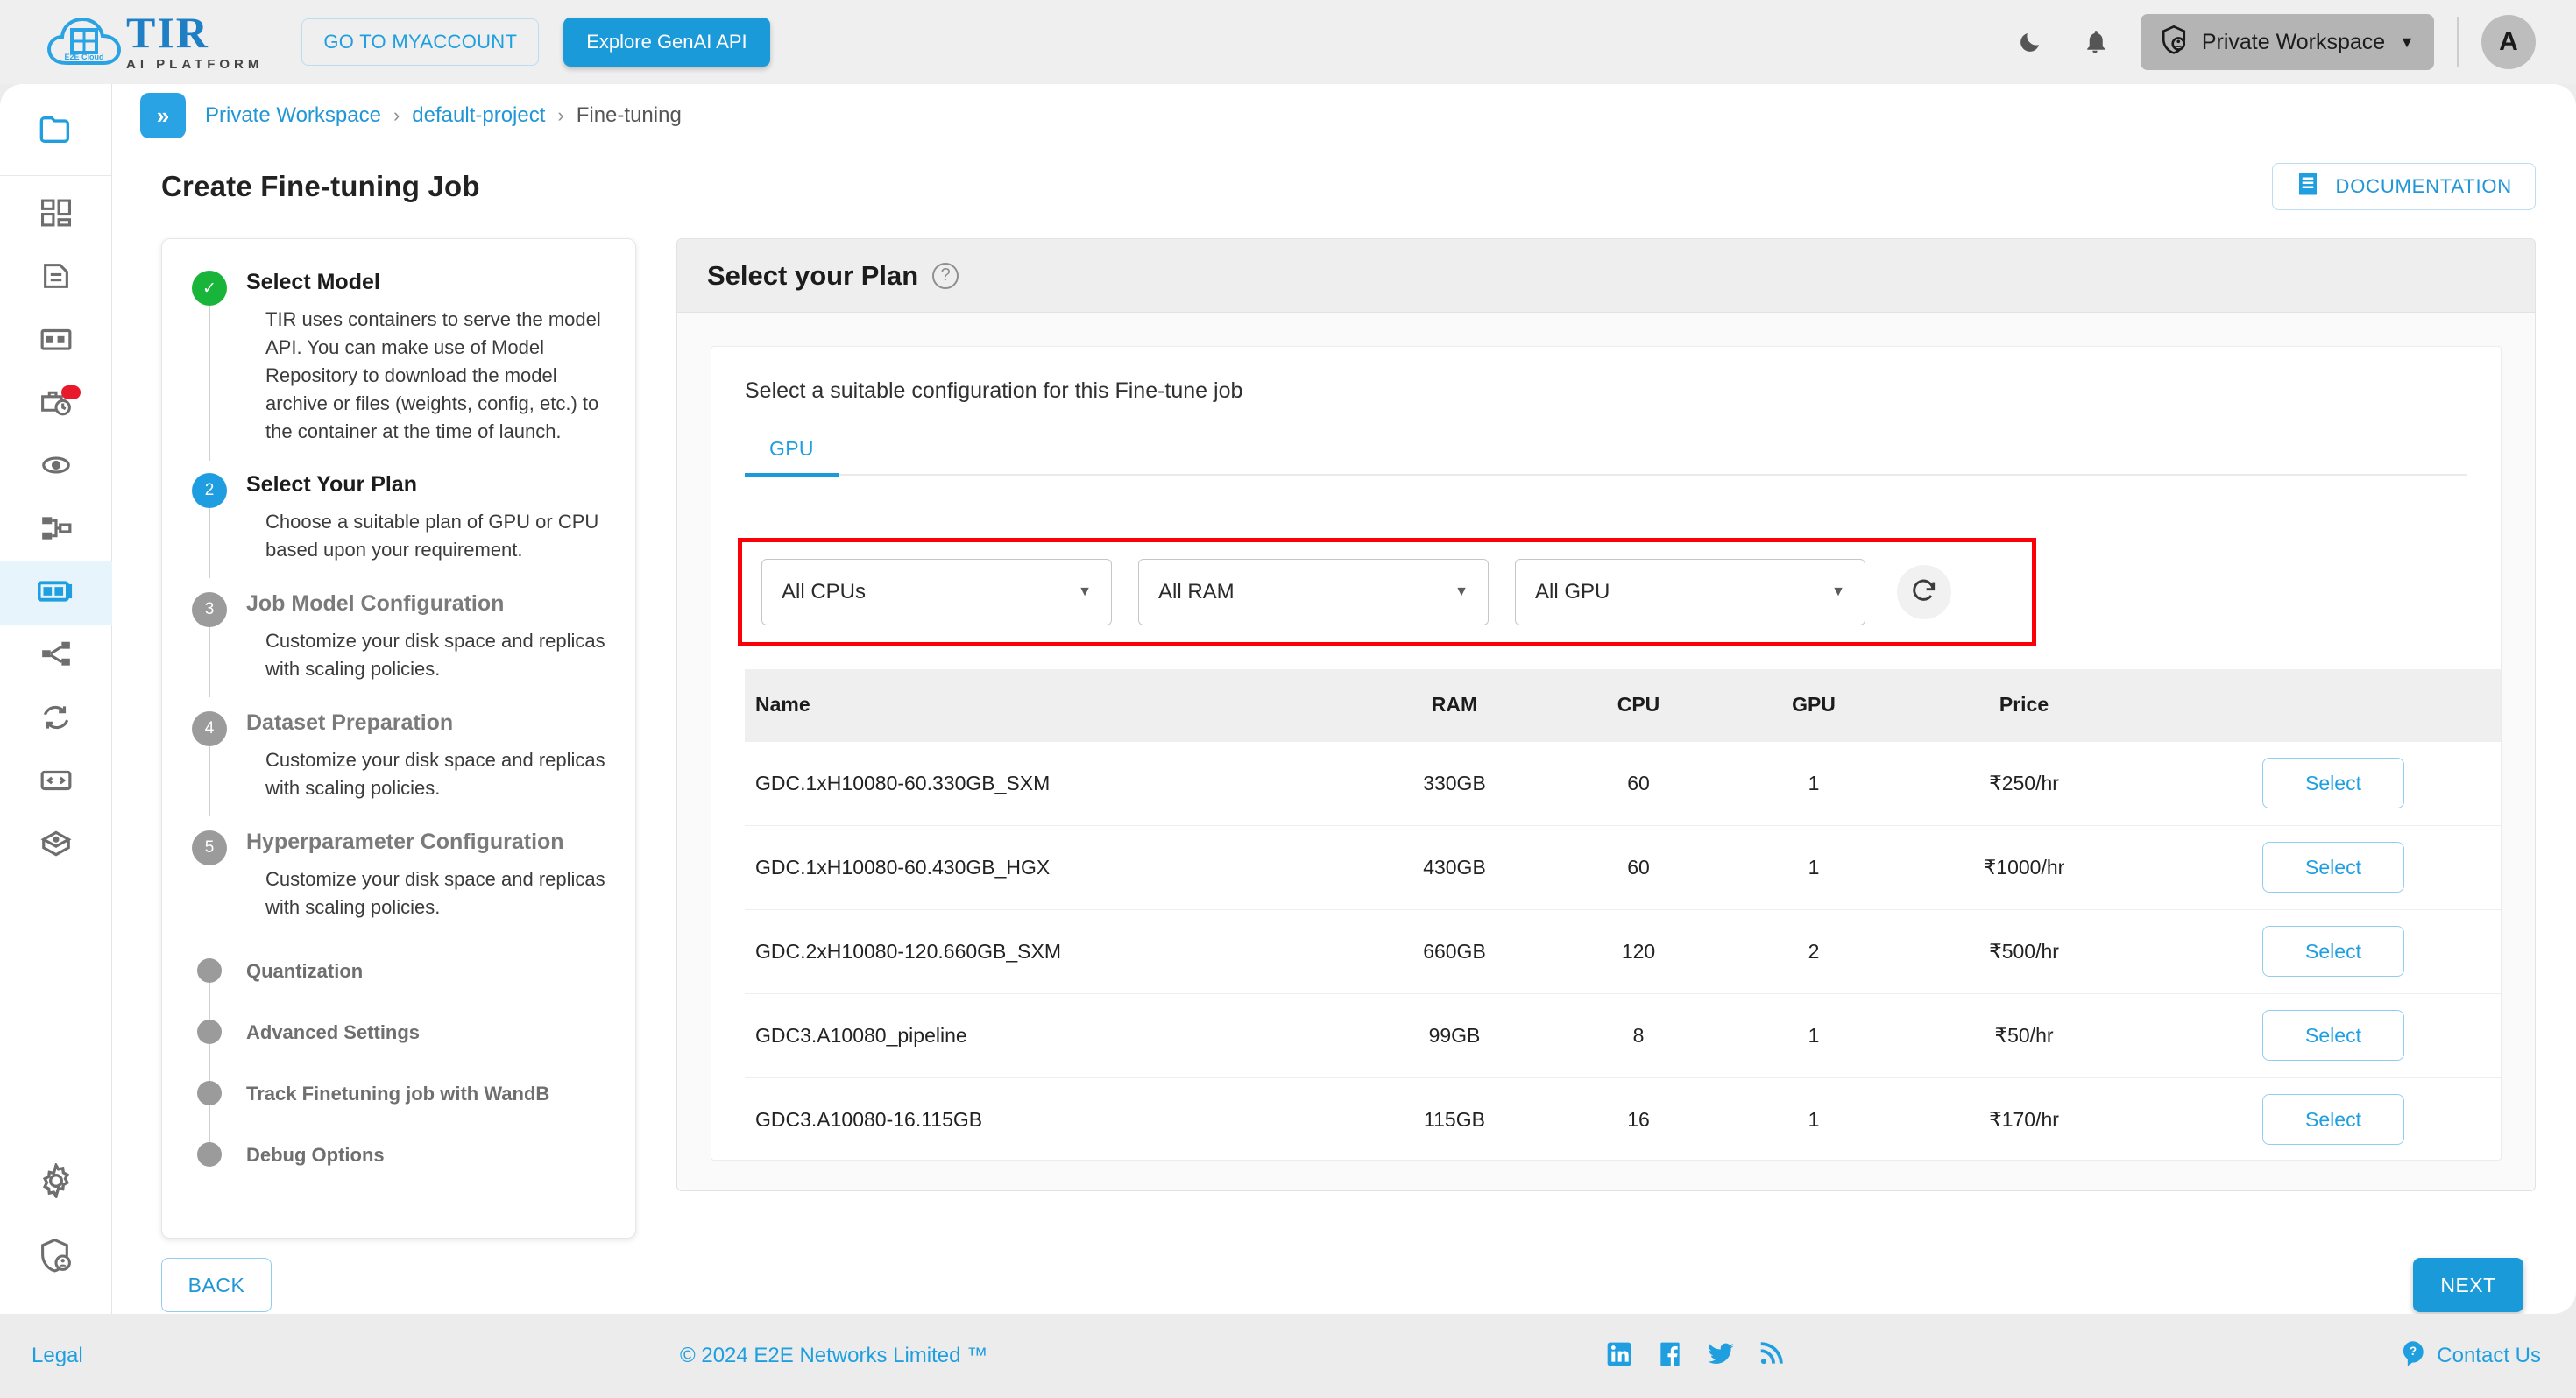 The height and width of the screenshot is (1398, 2576). Describe the element at coordinates (400, 1155) in the screenshot. I see `substep-debug-options: Debug Options` at that location.